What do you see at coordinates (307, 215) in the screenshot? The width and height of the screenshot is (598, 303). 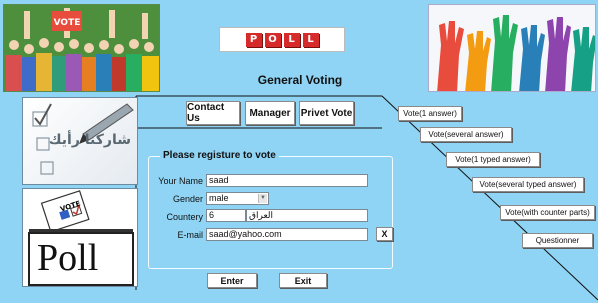 I see `country-name-field: العراق` at bounding box center [307, 215].